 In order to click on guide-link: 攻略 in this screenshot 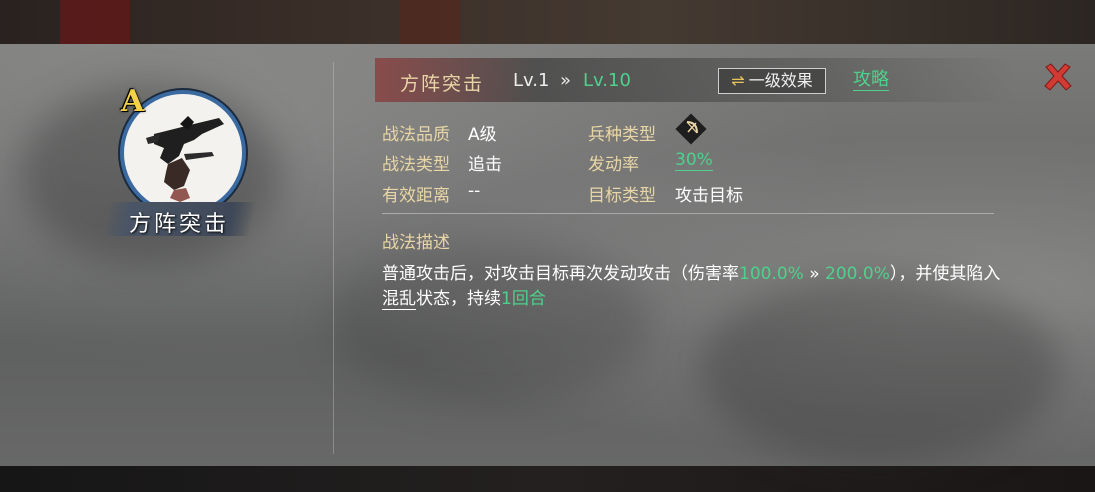, I will do `click(871, 80)`.